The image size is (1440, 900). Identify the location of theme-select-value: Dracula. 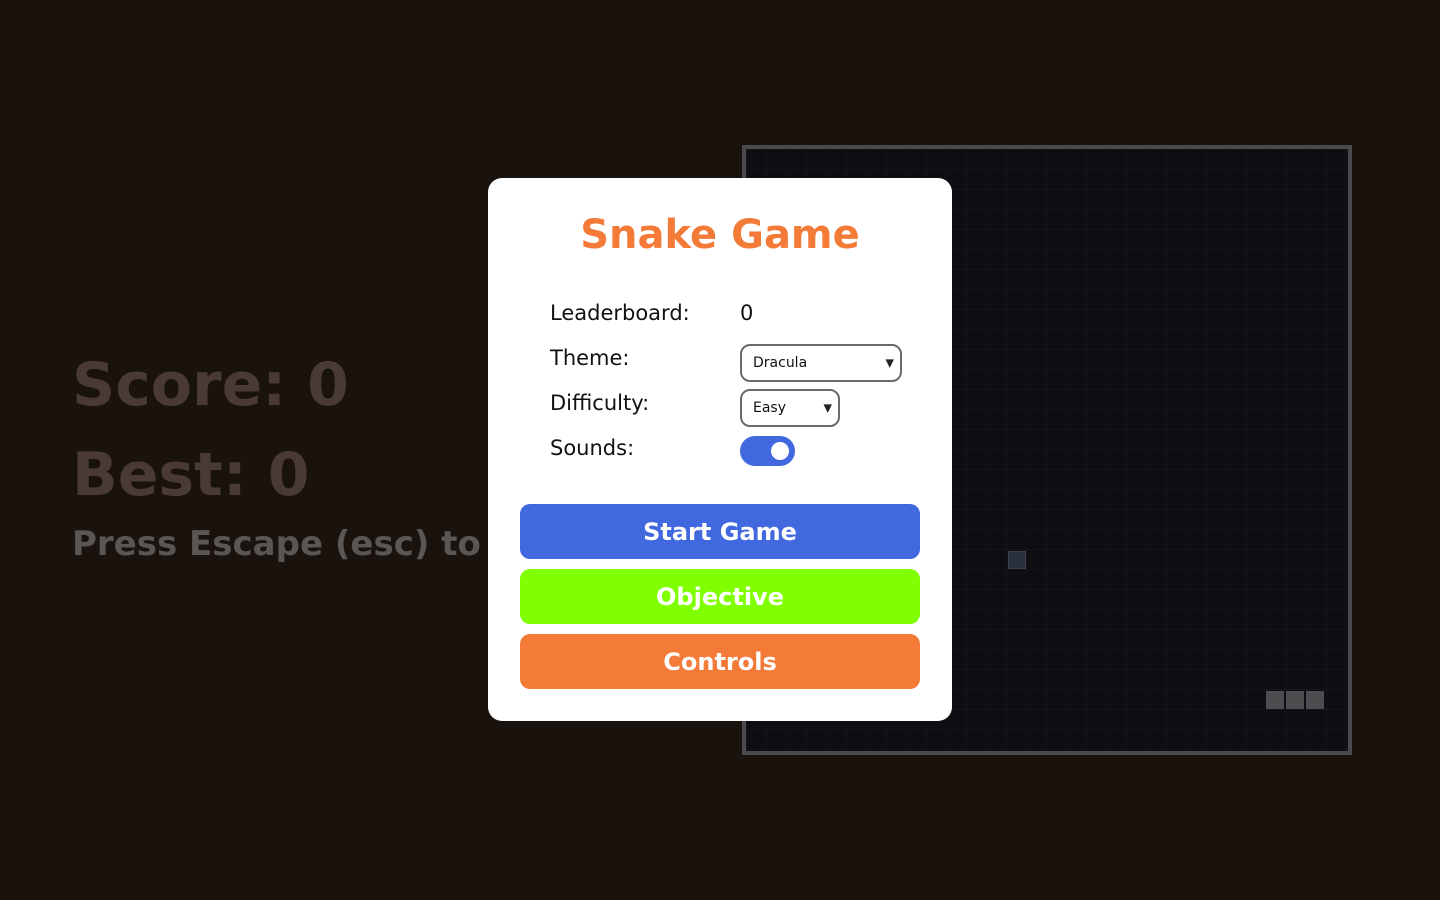
(780, 363).